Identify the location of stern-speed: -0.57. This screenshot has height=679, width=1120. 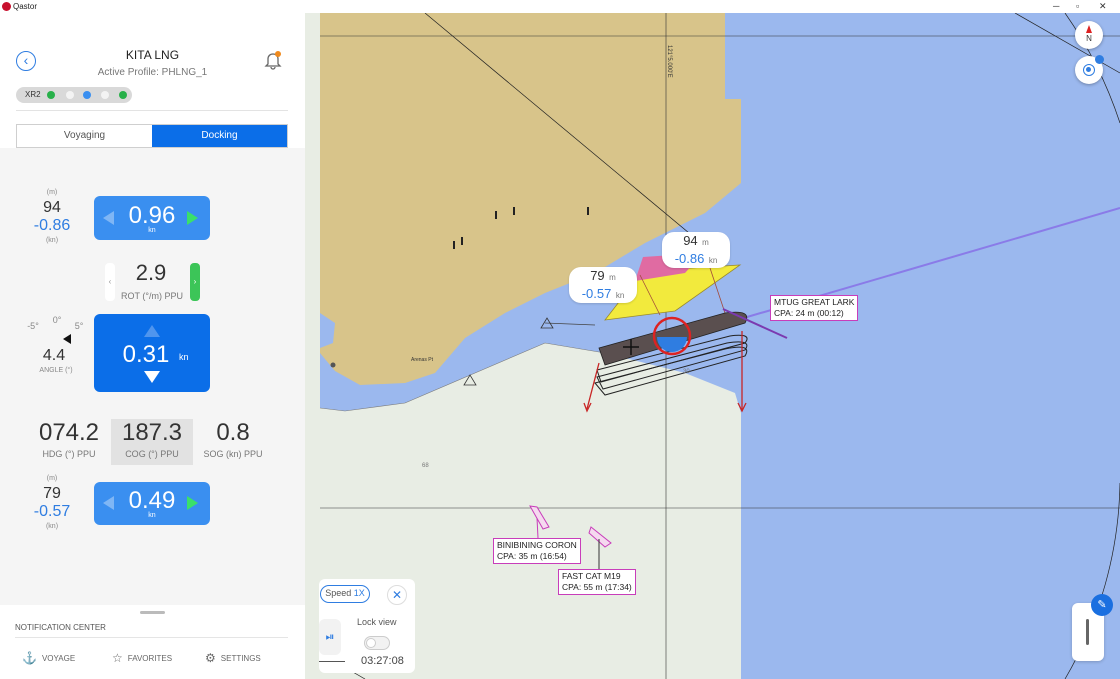
(596, 293).